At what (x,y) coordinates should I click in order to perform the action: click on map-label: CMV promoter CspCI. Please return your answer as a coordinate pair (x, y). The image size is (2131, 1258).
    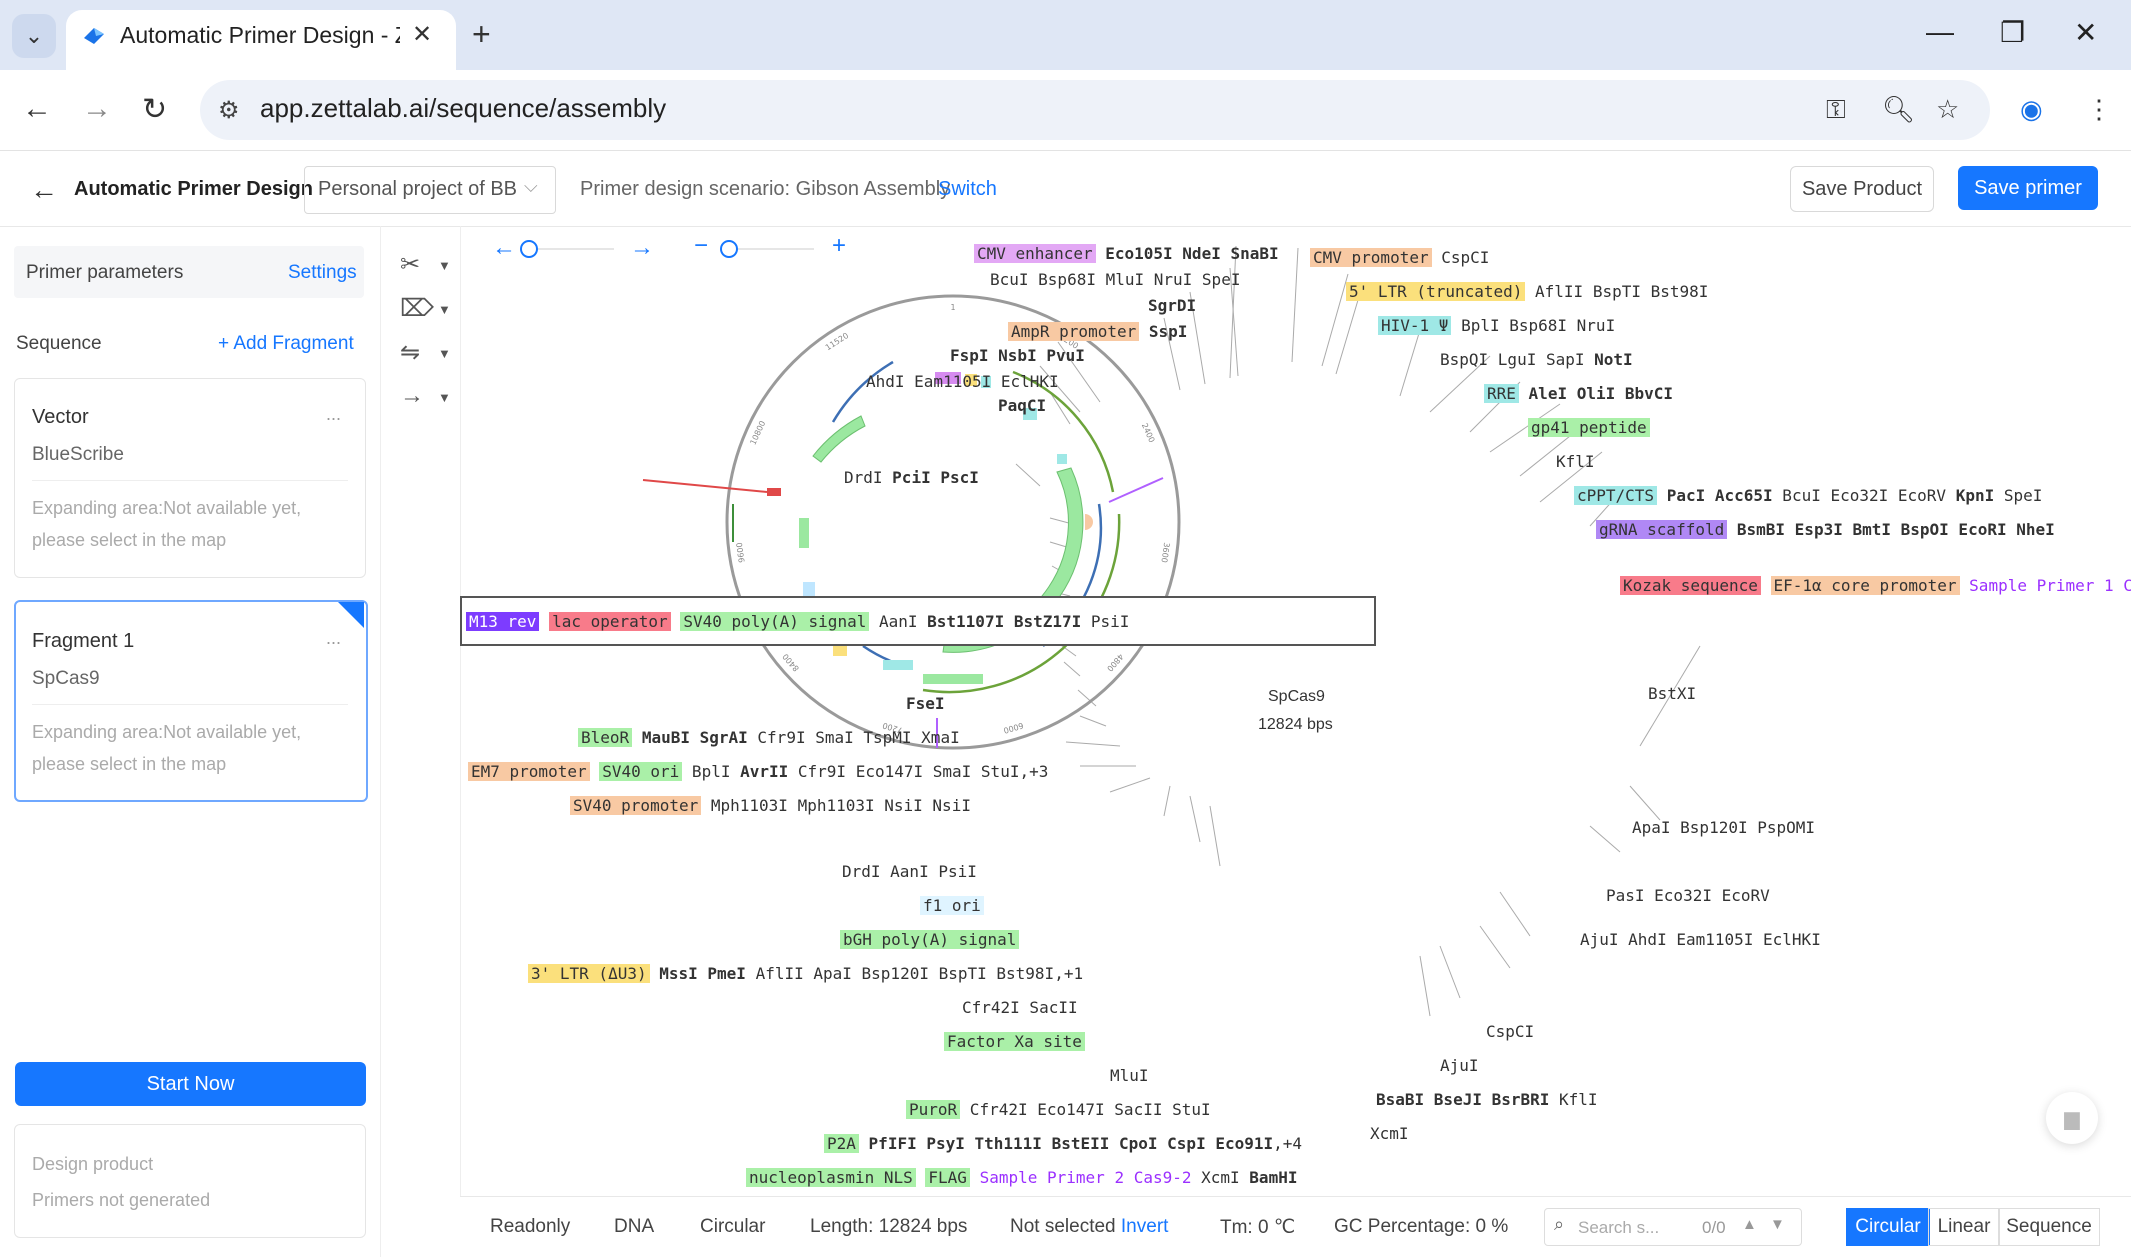
    Looking at the image, I should click on (1399, 257).